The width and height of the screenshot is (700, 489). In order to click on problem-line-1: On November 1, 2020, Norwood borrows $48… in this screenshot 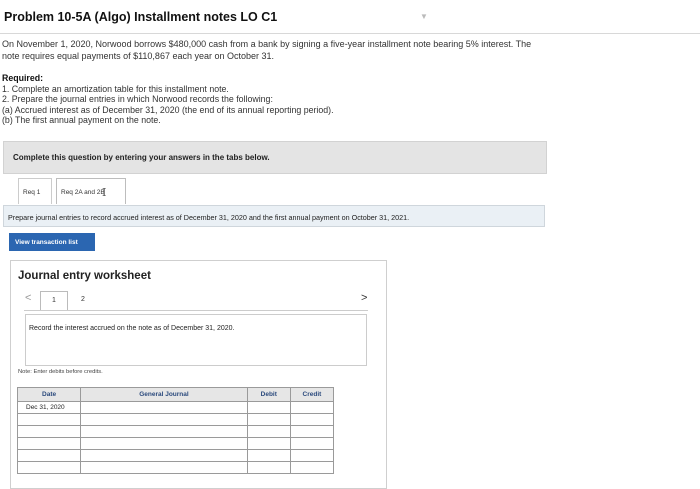, I will do `click(267, 44)`.